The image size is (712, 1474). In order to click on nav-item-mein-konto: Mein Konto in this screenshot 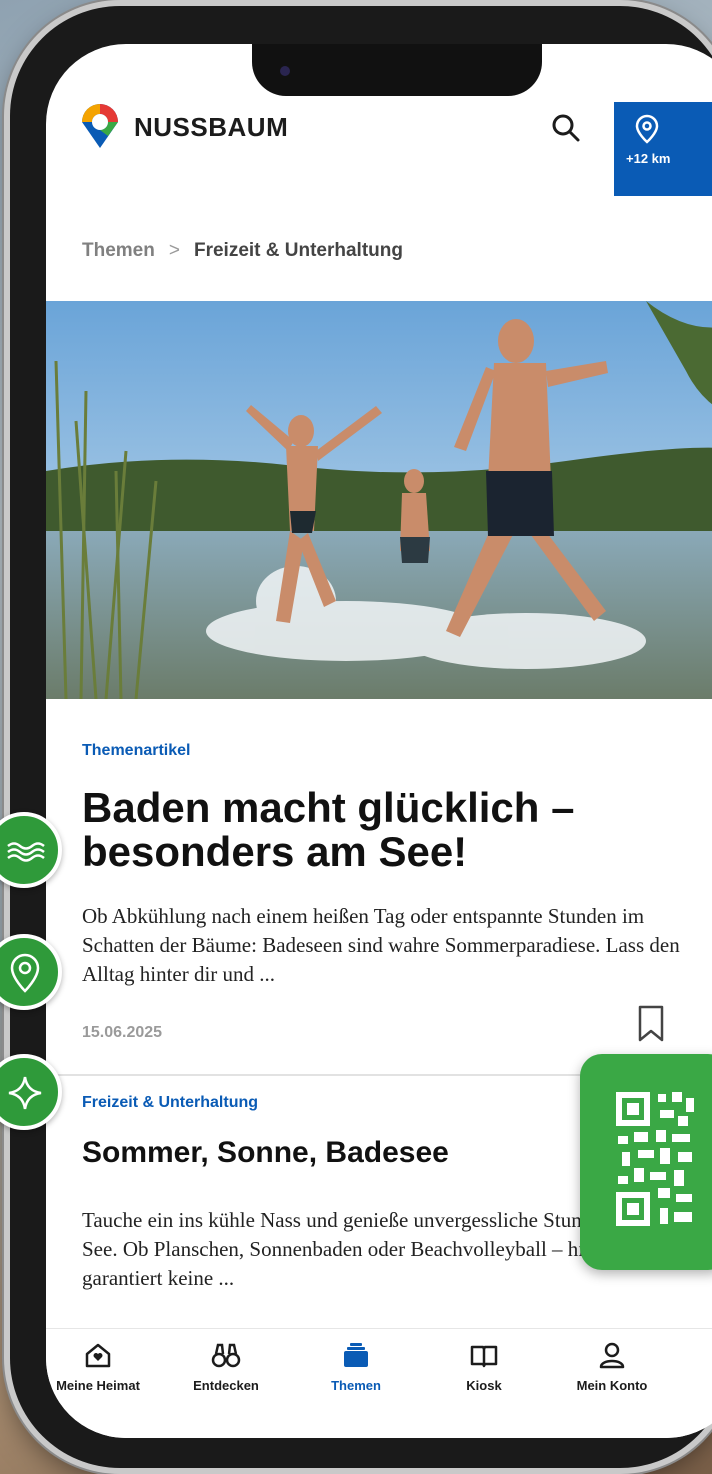, I will do `click(612, 1368)`.